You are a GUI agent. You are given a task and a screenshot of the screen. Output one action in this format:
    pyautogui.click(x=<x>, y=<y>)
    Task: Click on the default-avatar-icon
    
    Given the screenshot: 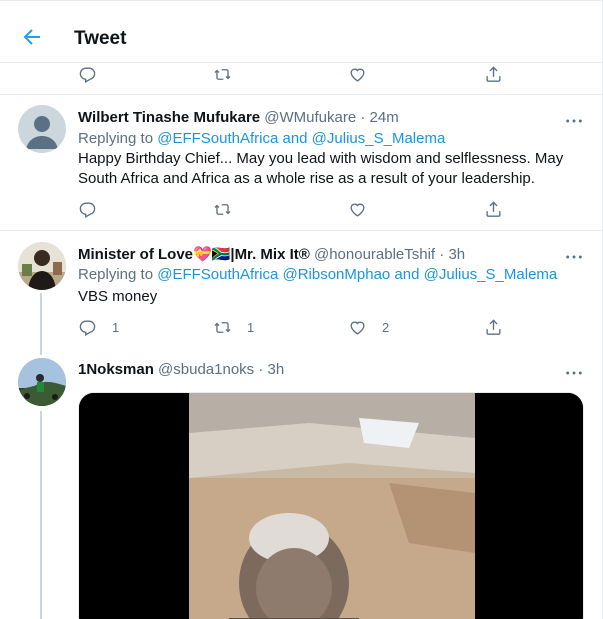 What is the action you would take?
    pyautogui.click(x=42, y=132)
    